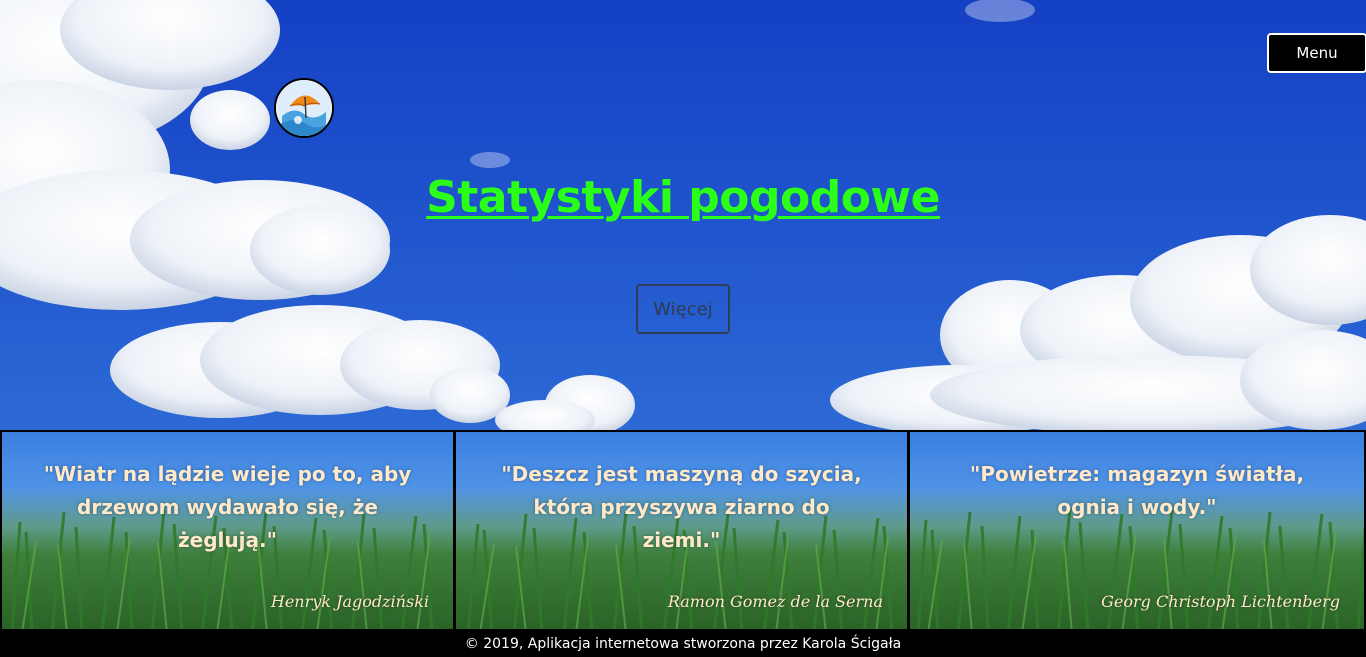  I want to click on cloud-middle, so click(372, 368).